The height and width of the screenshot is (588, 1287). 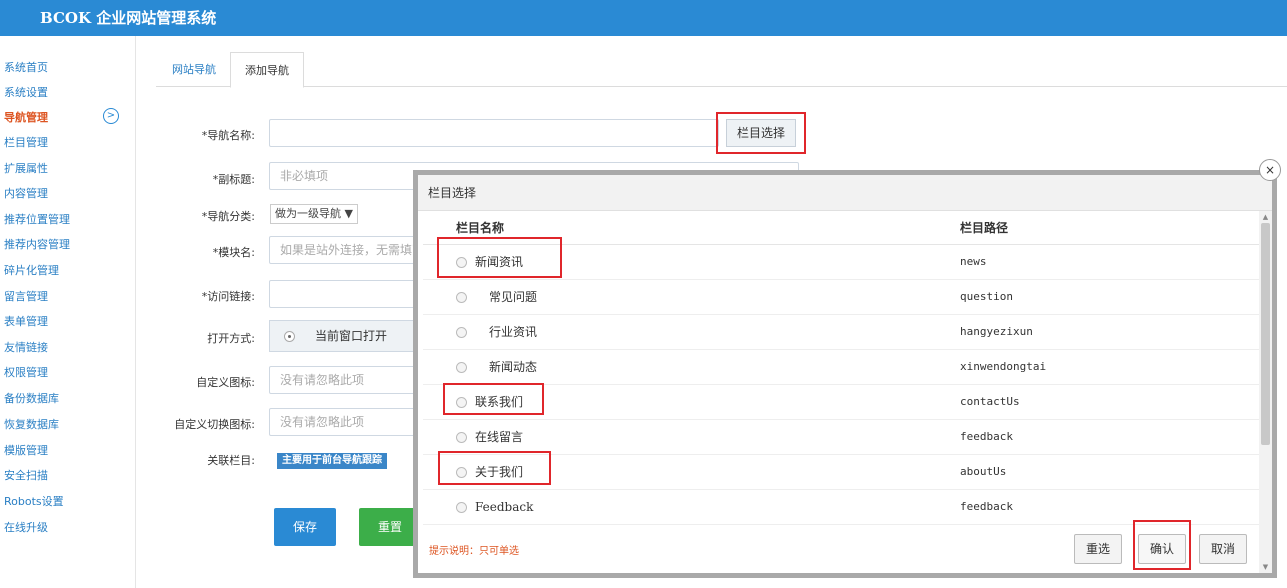 What do you see at coordinates (194, 69) in the screenshot?
I see `tab-site-nav: 网站导航` at bounding box center [194, 69].